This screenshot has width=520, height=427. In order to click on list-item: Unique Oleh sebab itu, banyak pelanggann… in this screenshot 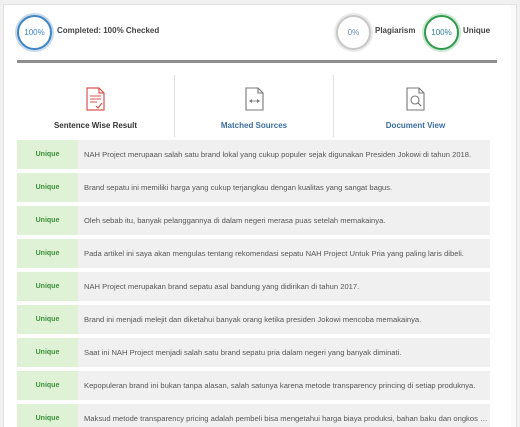, I will do `click(253, 220)`.